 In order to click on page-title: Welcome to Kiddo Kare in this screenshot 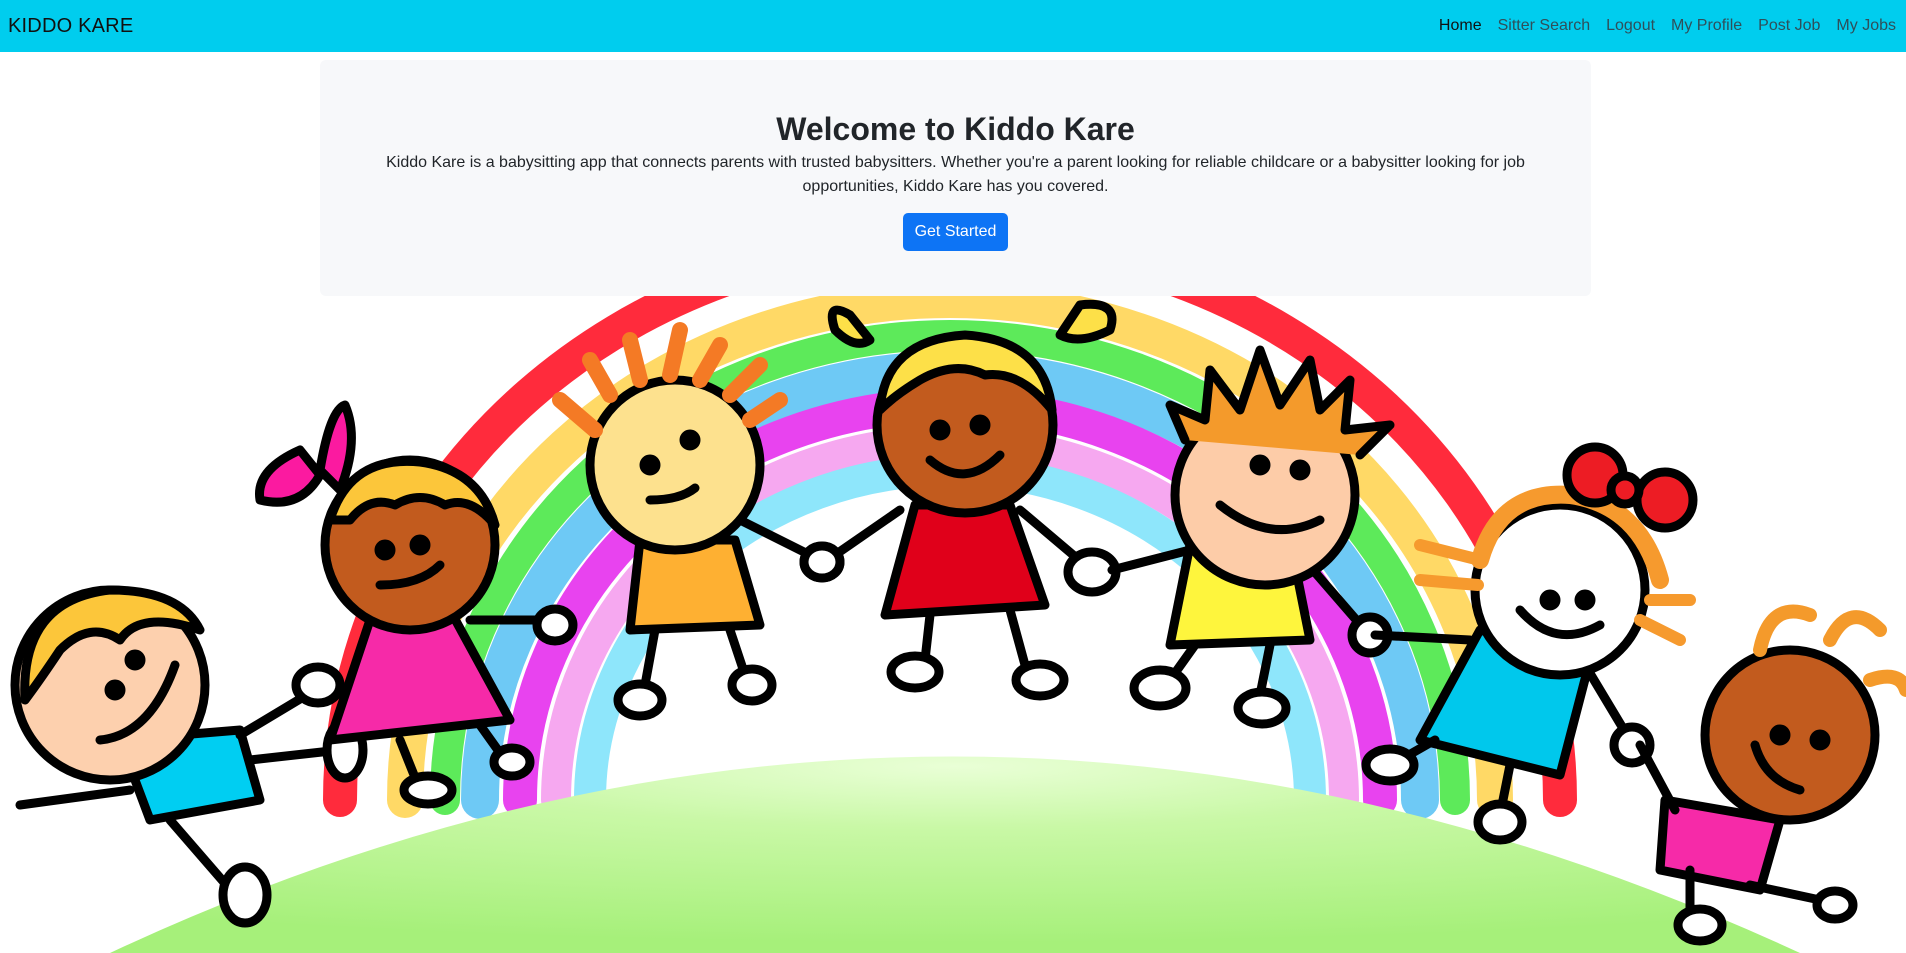, I will do `click(955, 129)`.